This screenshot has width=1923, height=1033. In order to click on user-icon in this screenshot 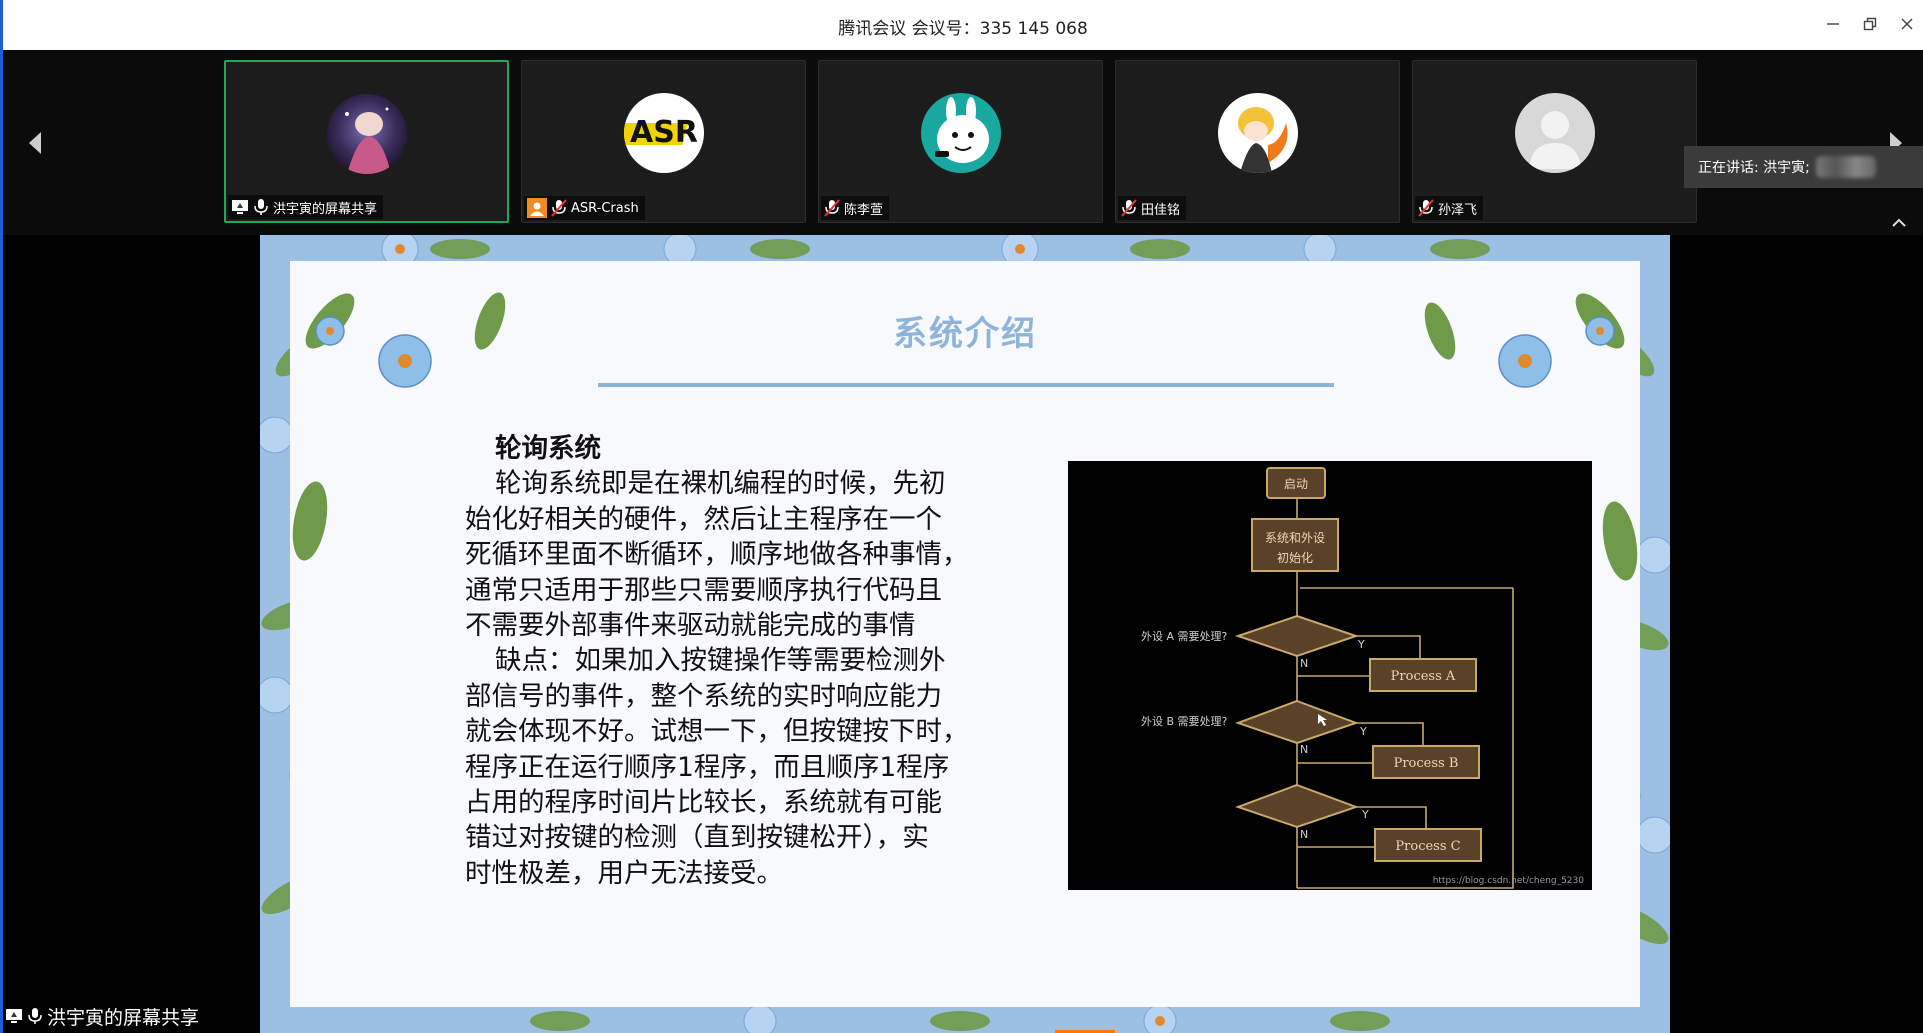, I will do `click(537, 208)`.